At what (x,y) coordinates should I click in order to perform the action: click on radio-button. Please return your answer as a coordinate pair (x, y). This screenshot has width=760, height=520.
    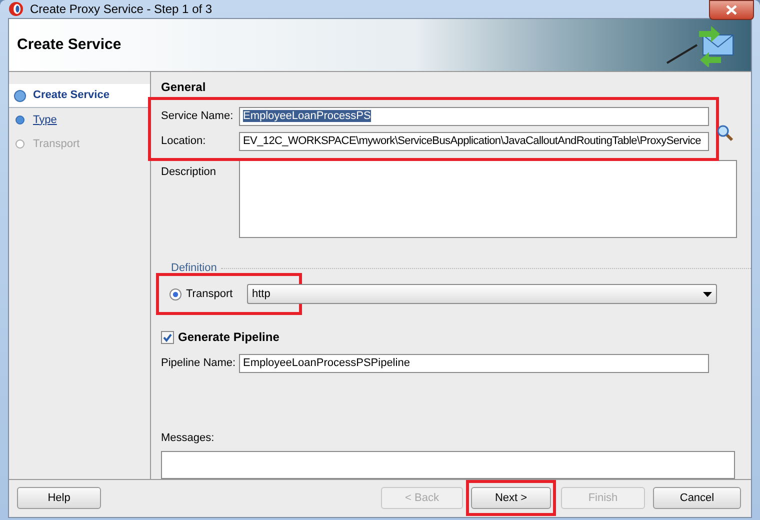
    Looking at the image, I should click on (175, 294).